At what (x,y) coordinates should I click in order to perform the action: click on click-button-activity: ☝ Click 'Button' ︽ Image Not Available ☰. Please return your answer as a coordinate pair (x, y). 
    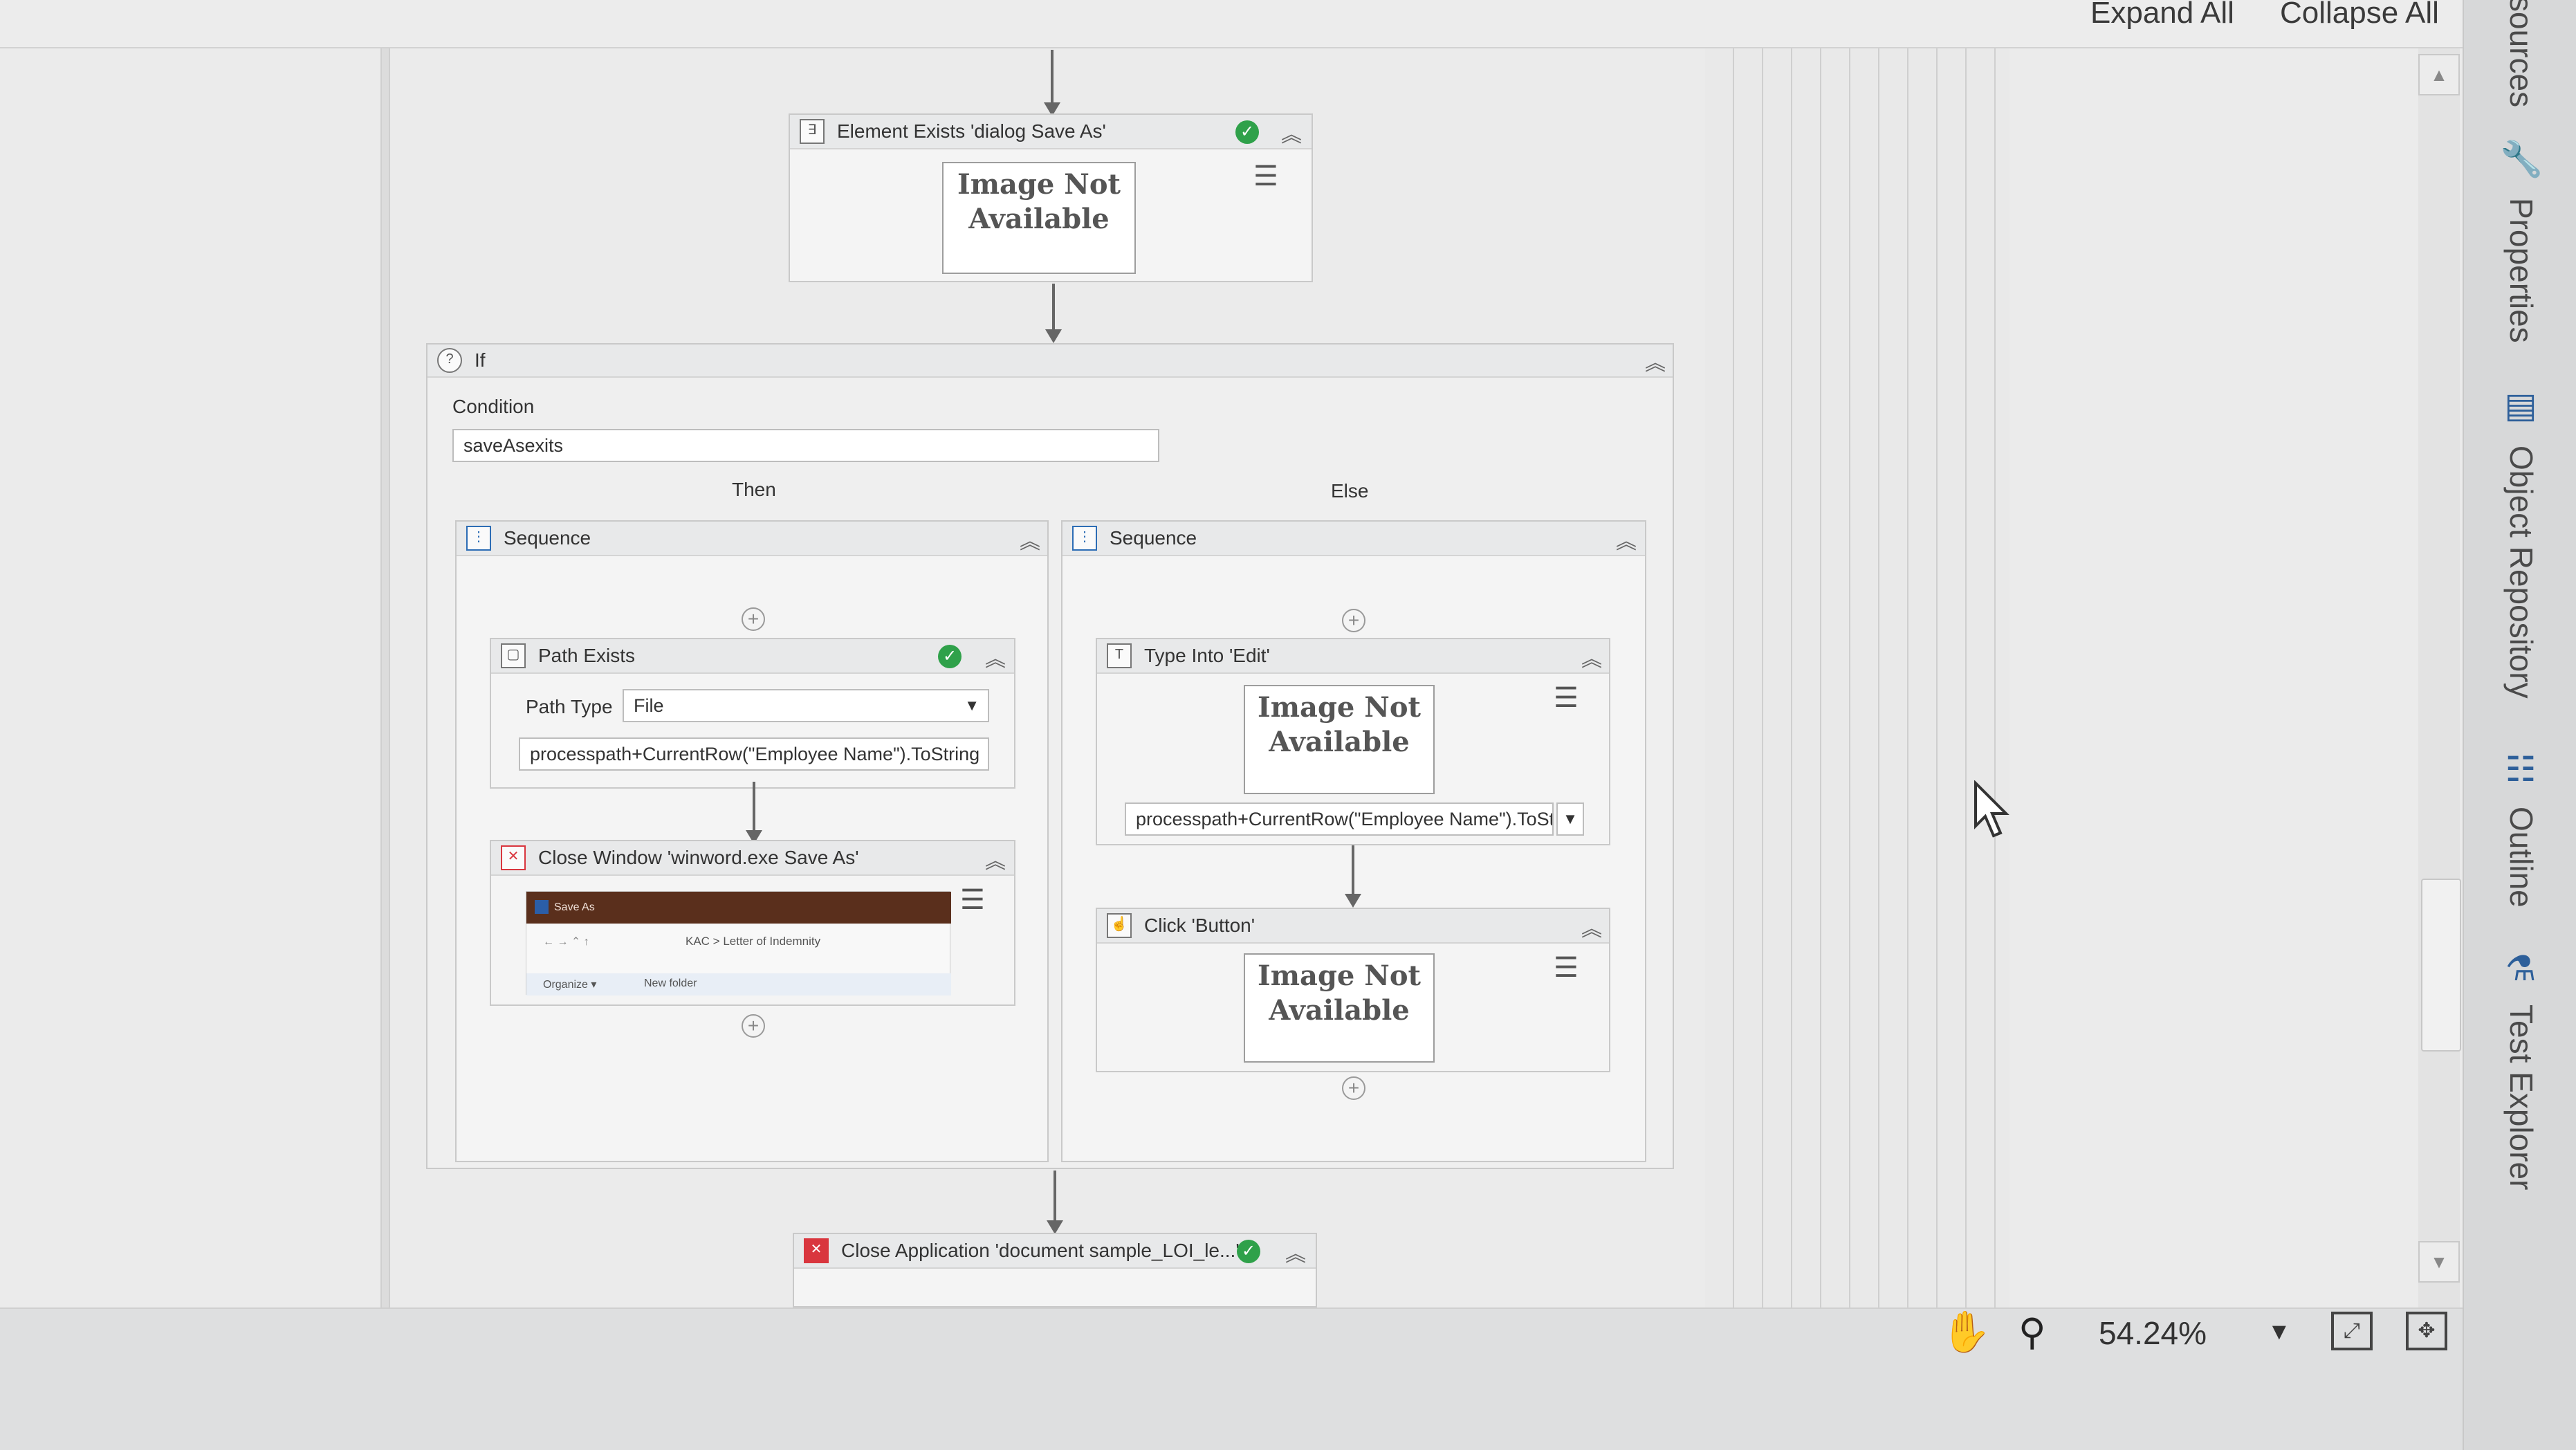
    Looking at the image, I should click on (1353, 990).